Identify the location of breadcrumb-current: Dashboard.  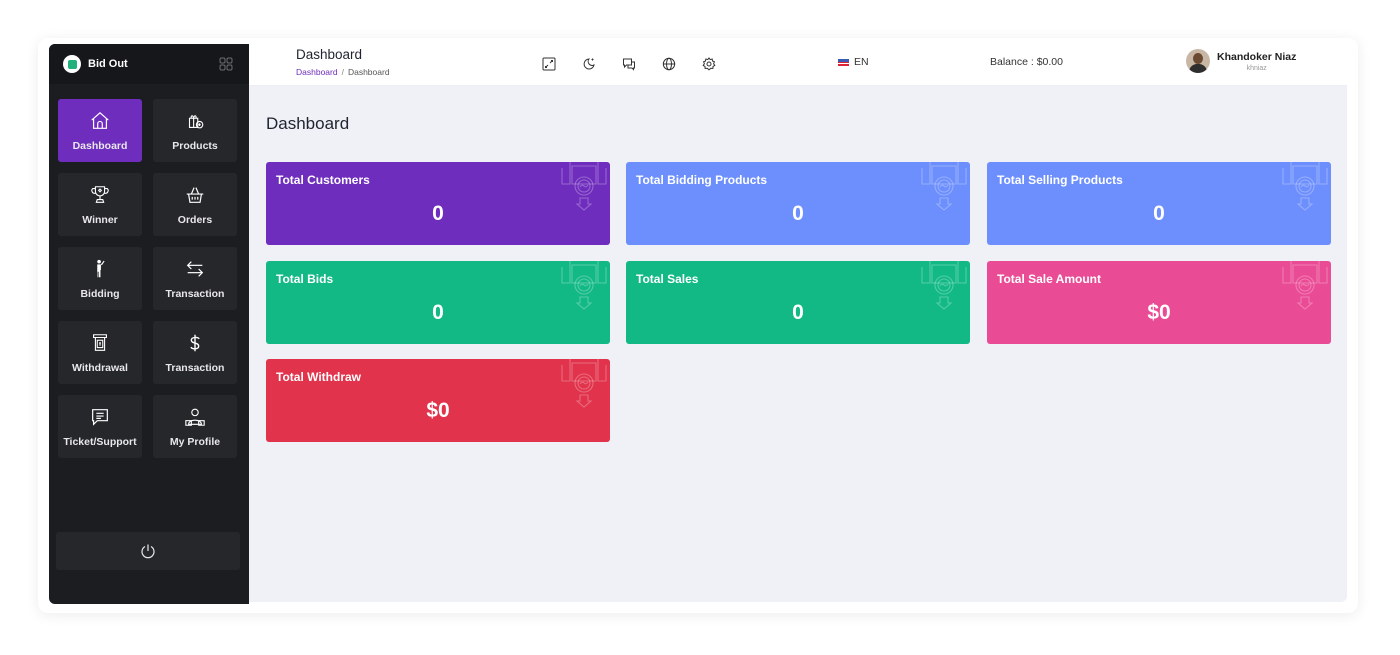
(368, 72).